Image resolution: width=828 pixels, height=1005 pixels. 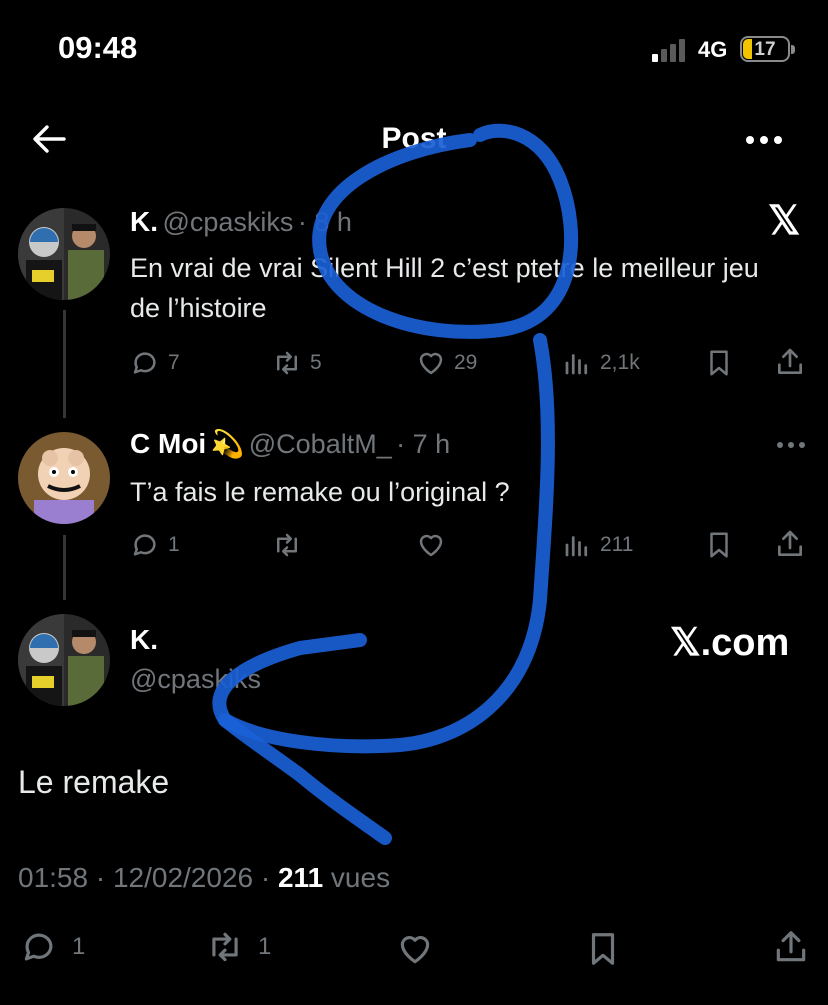 What do you see at coordinates (316, 362) in the screenshot?
I see `repost-count: 5` at bounding box center [316, 362].